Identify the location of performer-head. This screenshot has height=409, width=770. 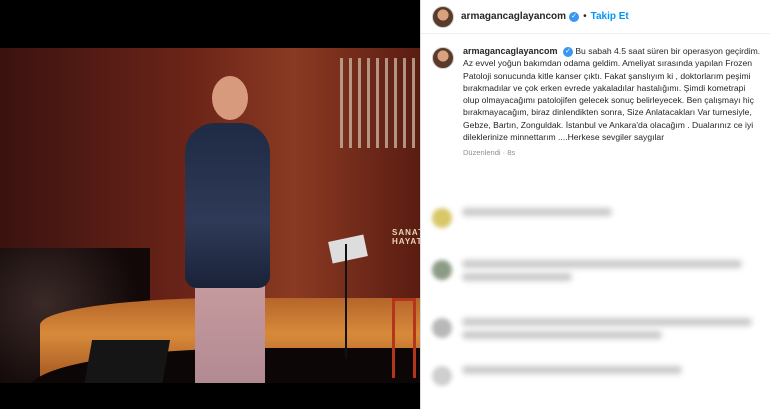
(230, 98).